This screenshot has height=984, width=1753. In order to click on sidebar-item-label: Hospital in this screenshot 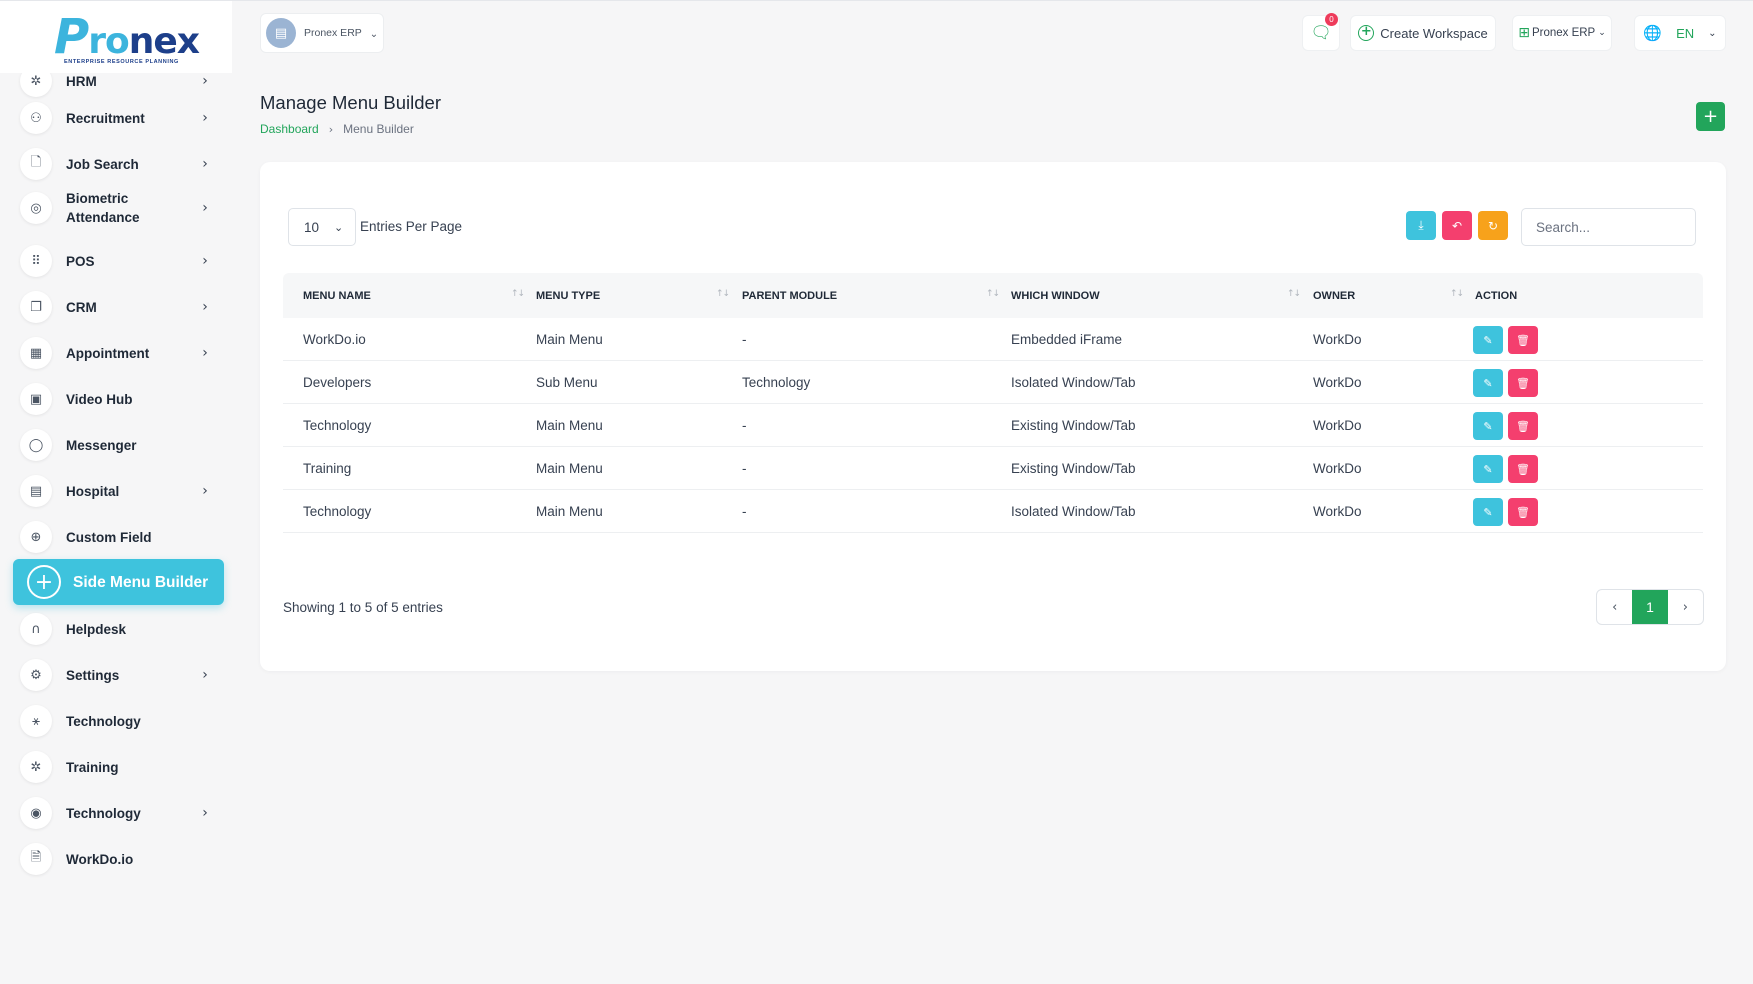, I will do `click(93, 491)`.